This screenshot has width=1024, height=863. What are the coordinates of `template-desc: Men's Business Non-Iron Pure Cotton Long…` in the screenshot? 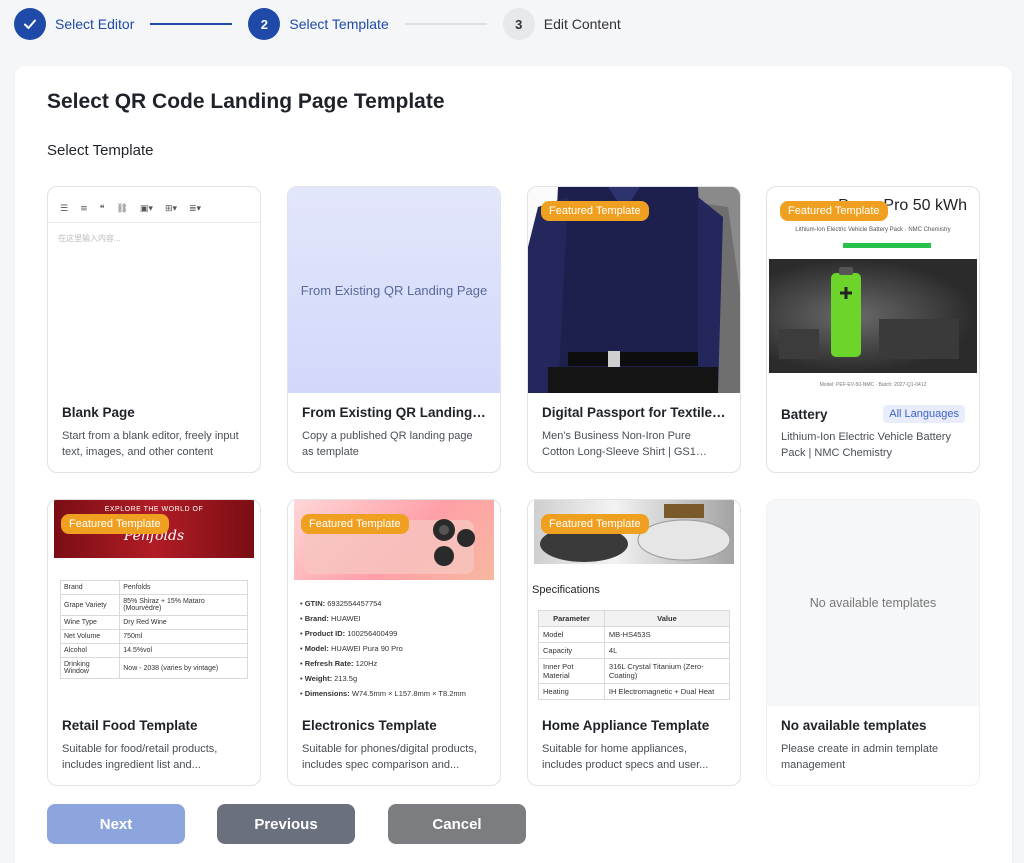 It's located at (619, 444).